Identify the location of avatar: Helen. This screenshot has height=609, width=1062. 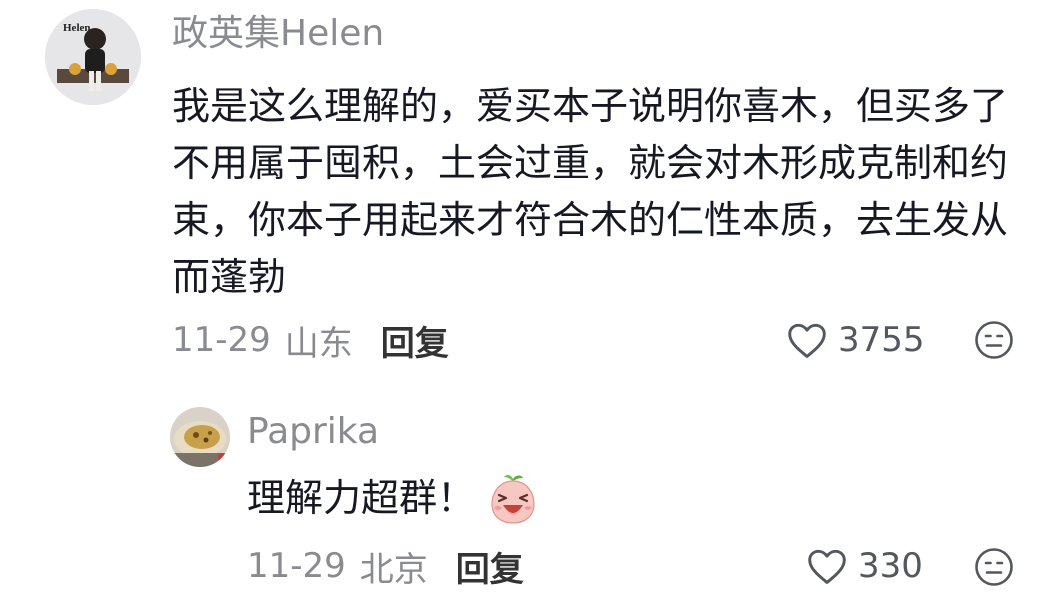
(93, 57).